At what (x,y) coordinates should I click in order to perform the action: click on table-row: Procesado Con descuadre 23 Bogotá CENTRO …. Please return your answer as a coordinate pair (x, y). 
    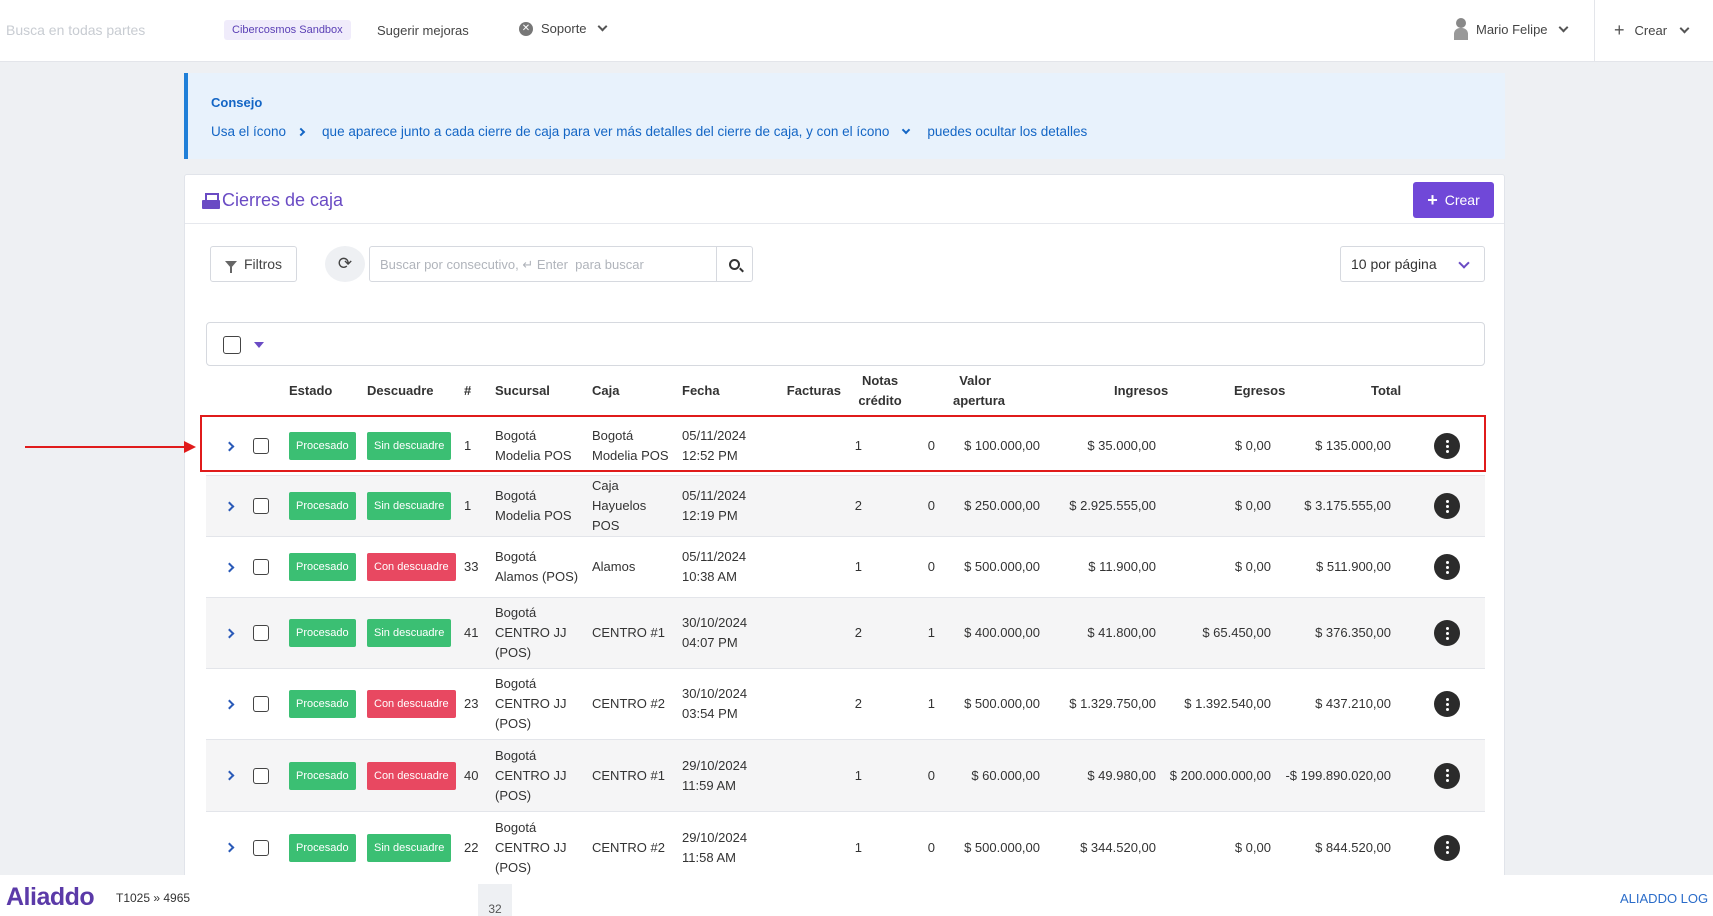
    Looking at the image, I should click on (845, 703).